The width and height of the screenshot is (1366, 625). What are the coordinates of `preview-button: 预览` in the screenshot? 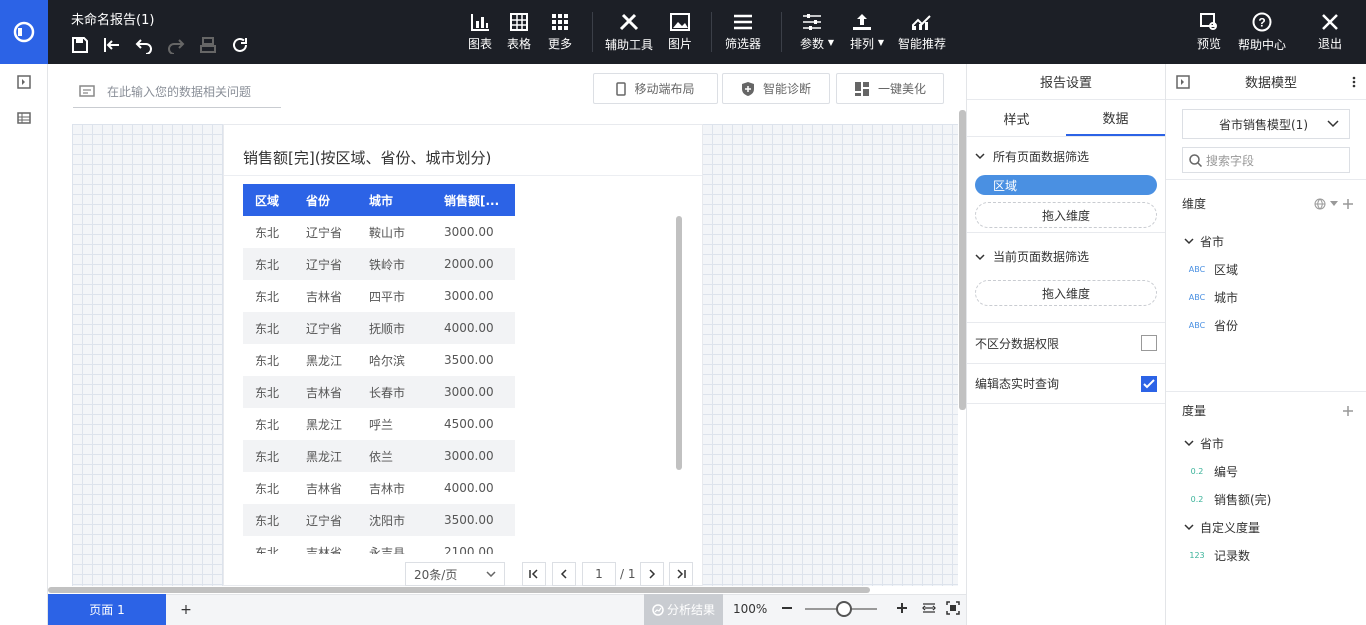 It's located at (1209, 32).